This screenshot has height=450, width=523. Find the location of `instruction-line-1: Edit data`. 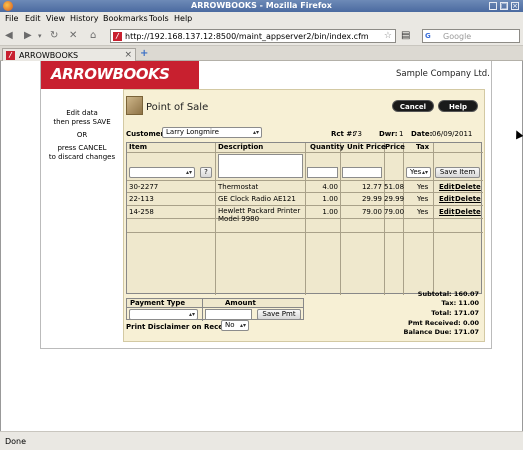

instruction-line-1: Edit data is located at coordinates (82, 113).